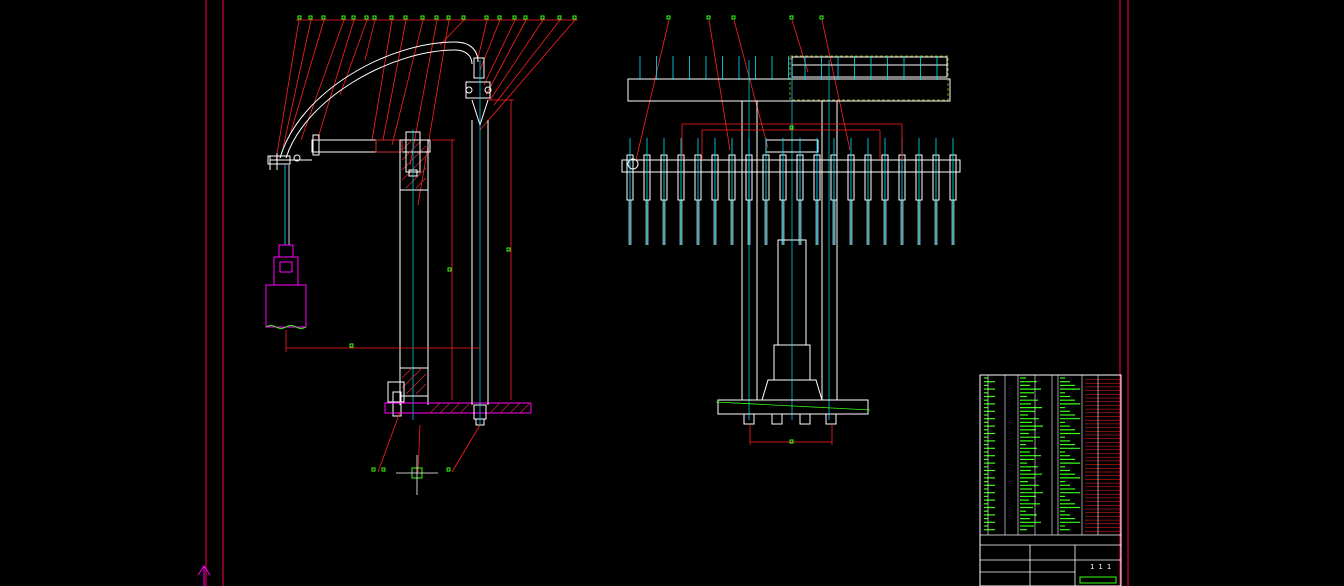  Describe the element at coordinates (437, 17) in the screenshot. I see `top-marker-row` at that location.